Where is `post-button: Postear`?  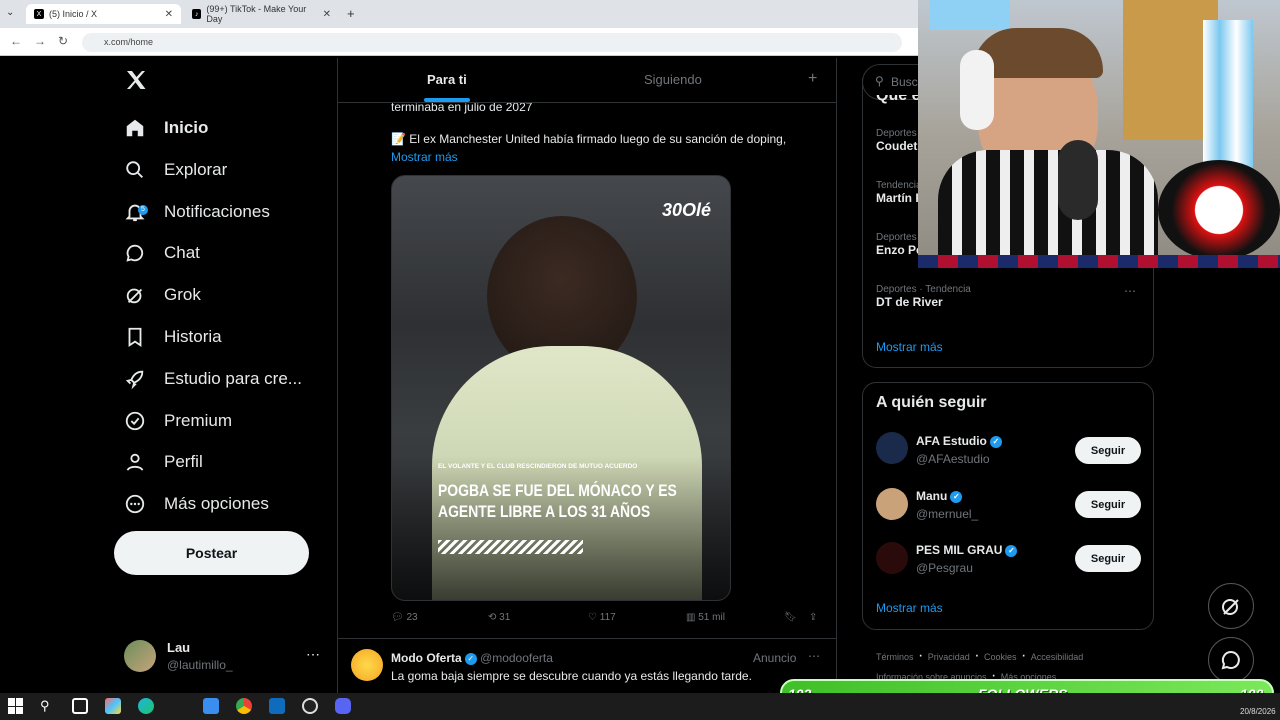 post-button: Postear is located at coordinates (211, 553).